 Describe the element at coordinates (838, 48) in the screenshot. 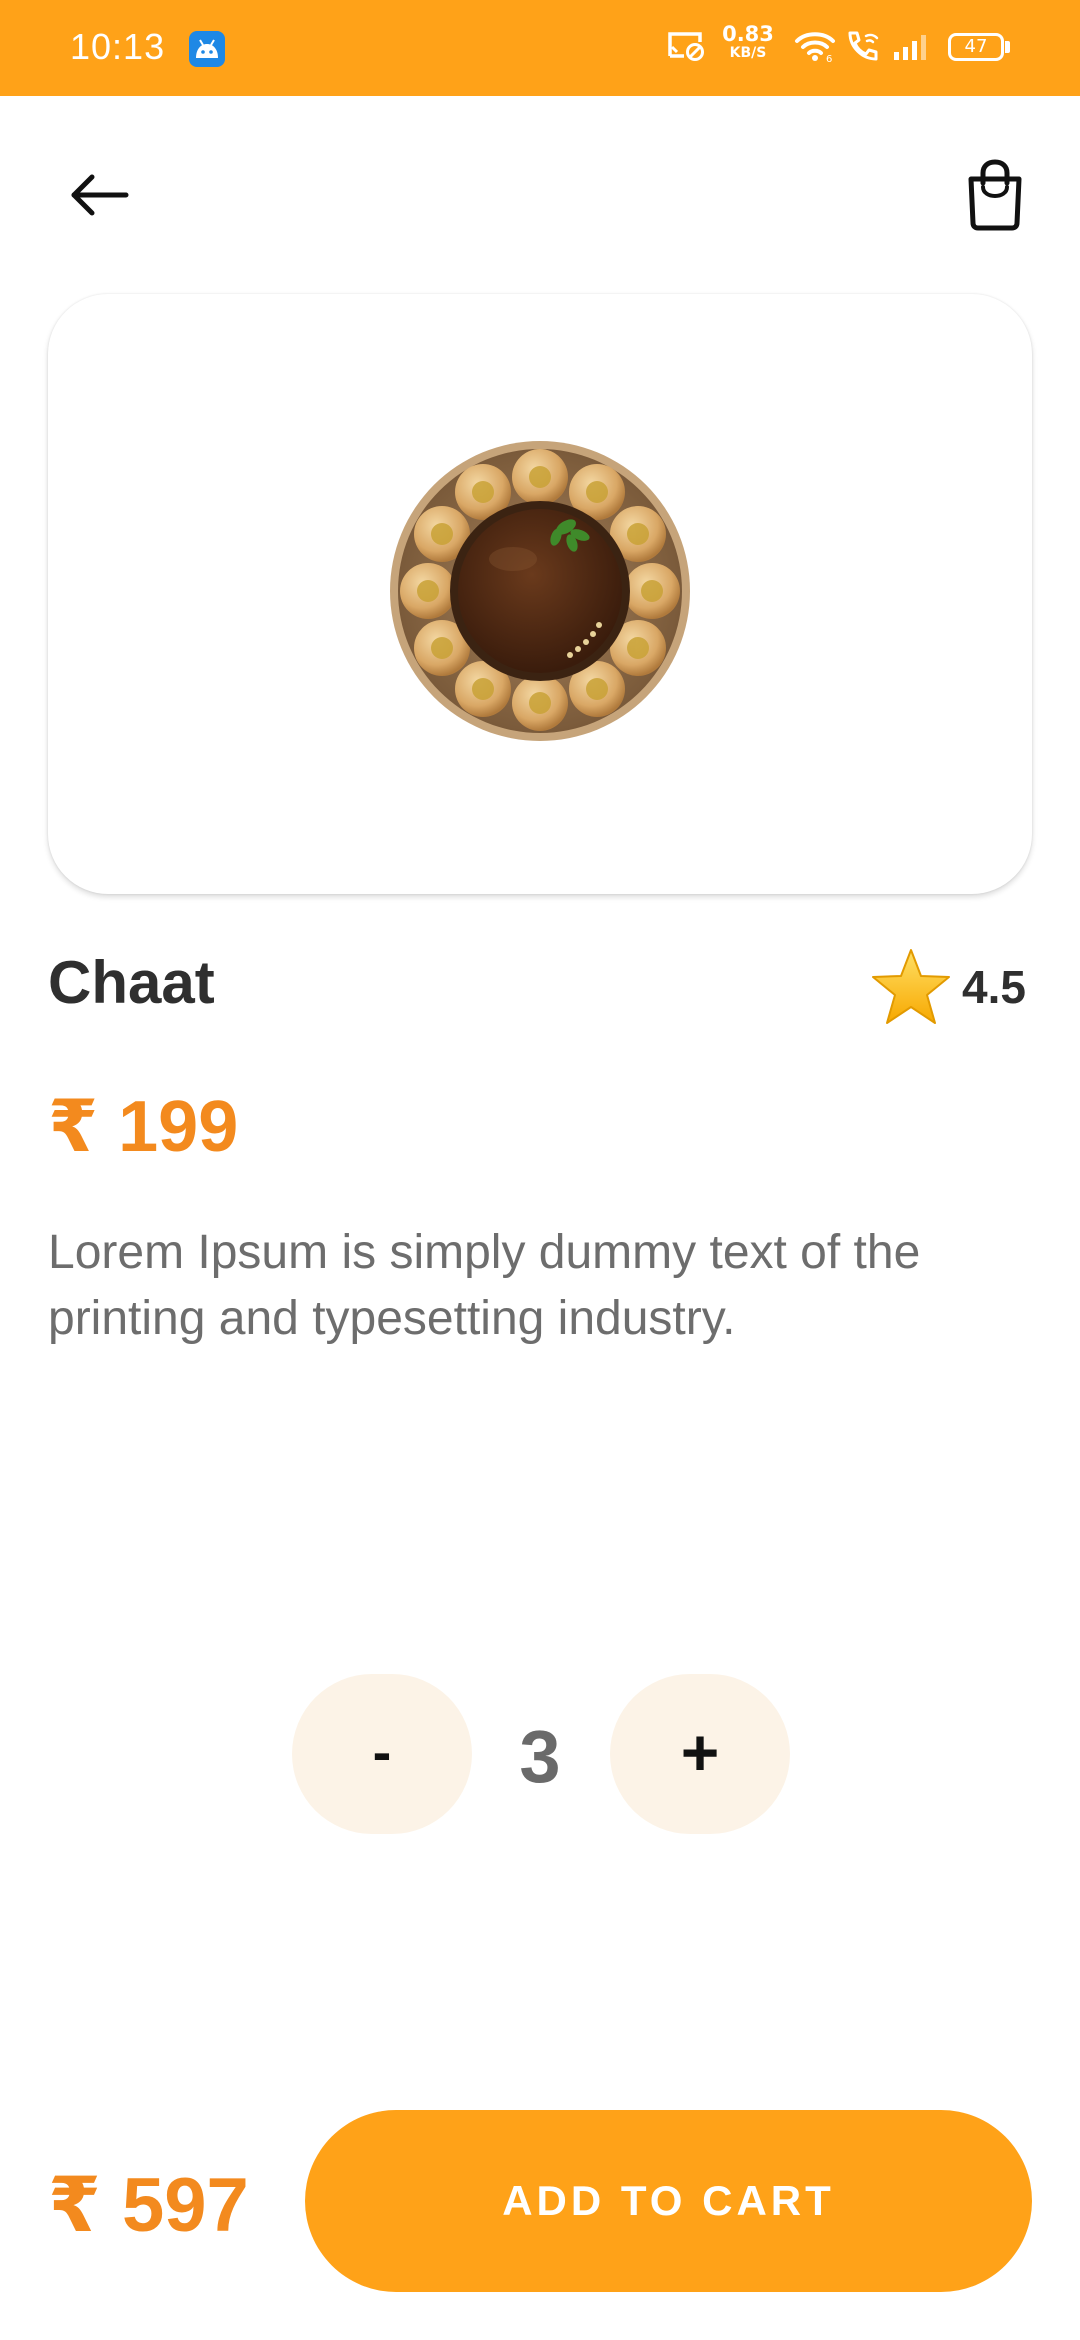

I see `status-icons: 0.83 KB/S 6 47` at that location.